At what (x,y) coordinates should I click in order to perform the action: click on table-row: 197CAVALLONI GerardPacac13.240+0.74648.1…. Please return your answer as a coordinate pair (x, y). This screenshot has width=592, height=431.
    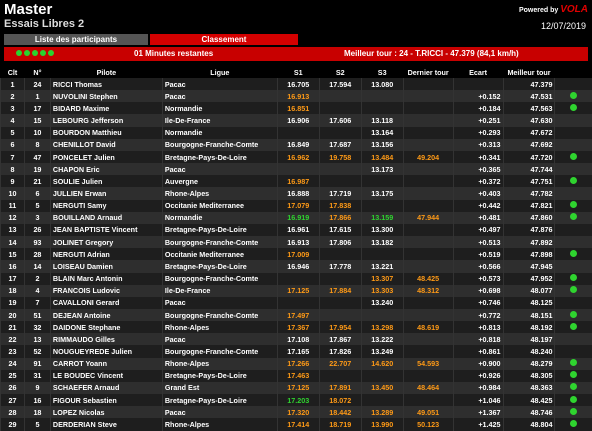
    Looking at the image, I should click on (296, 303).